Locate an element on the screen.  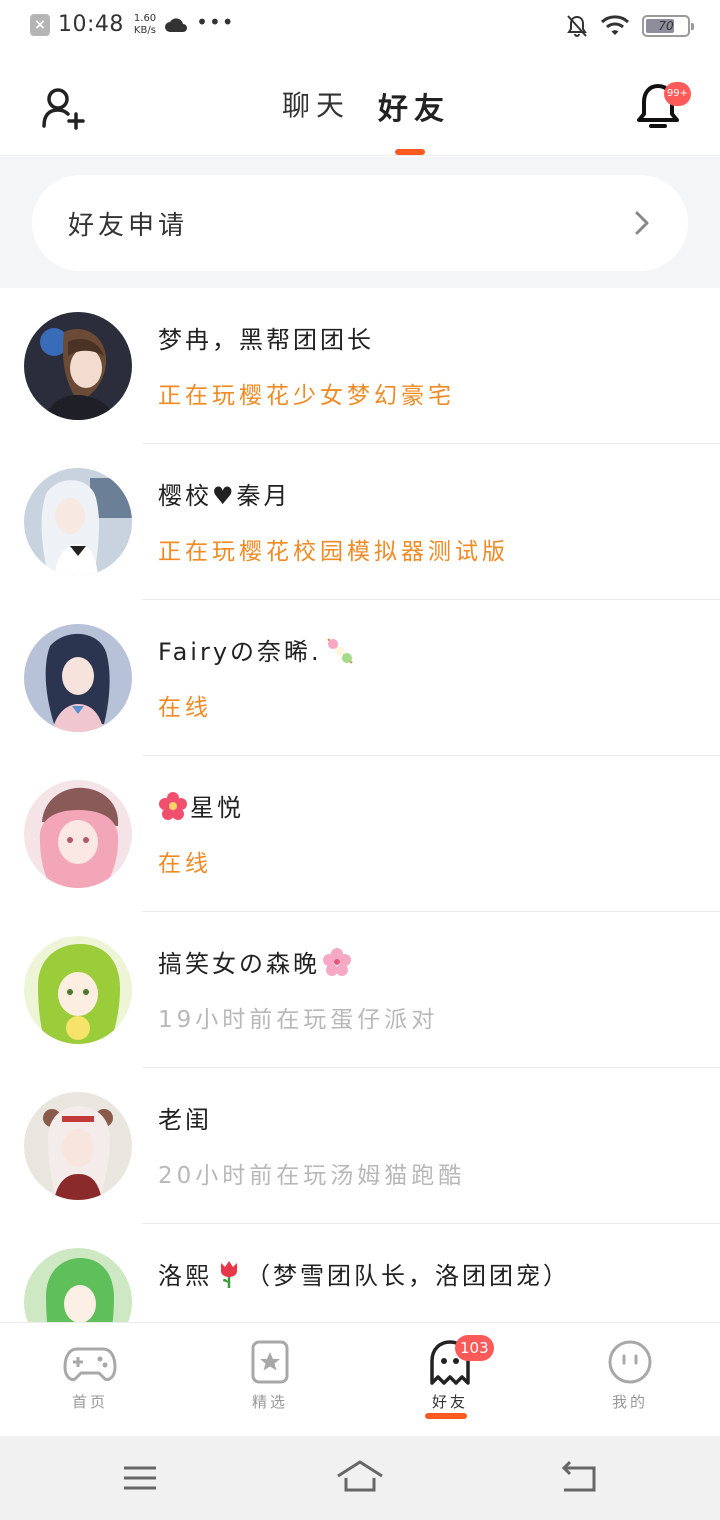
battery-icon: 70 is located at coordinates (668, 26).